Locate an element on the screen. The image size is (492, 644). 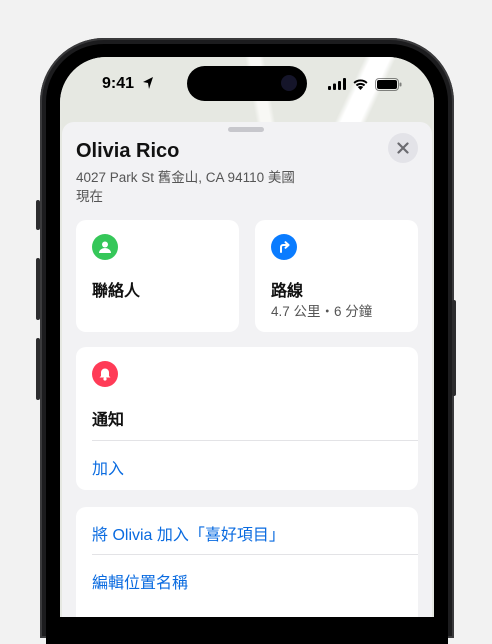
location-time: 現在 is located at coordinates (89, 196).